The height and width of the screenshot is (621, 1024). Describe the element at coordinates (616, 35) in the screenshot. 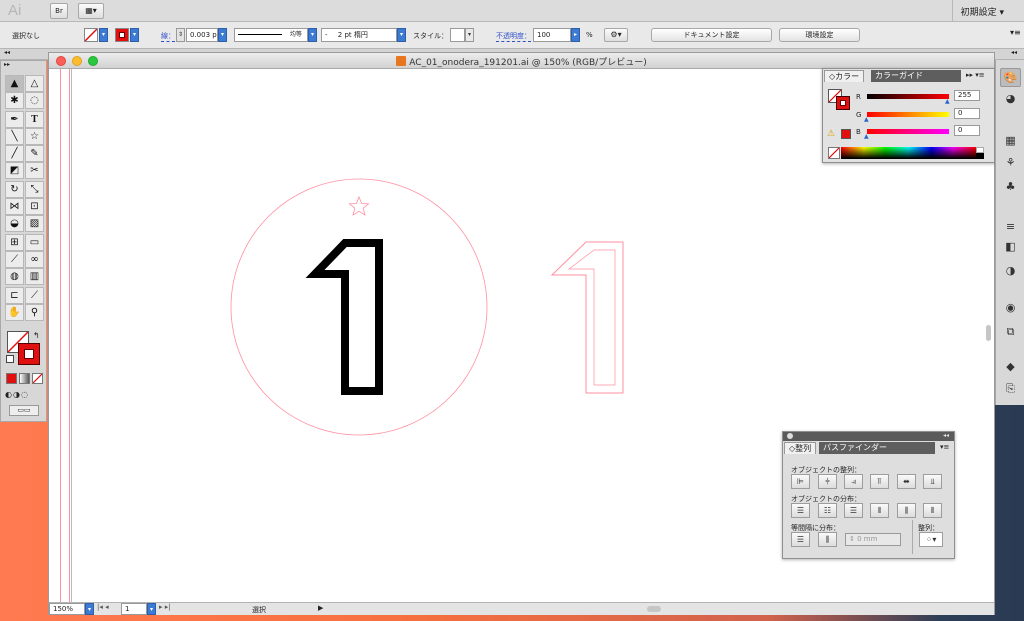

I see `recolor-button: ⚙▾` at that location.